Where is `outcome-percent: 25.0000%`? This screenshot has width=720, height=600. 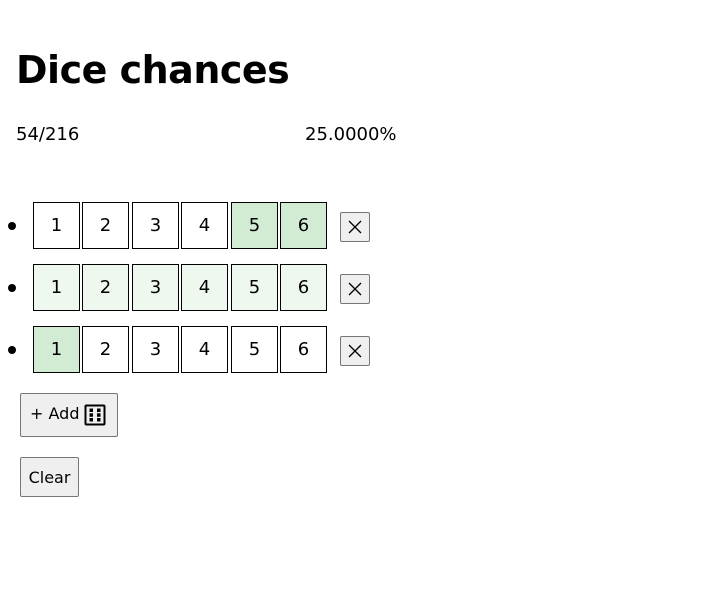
outcome-percent: 25.0000% is located at coordinates (351, 134).